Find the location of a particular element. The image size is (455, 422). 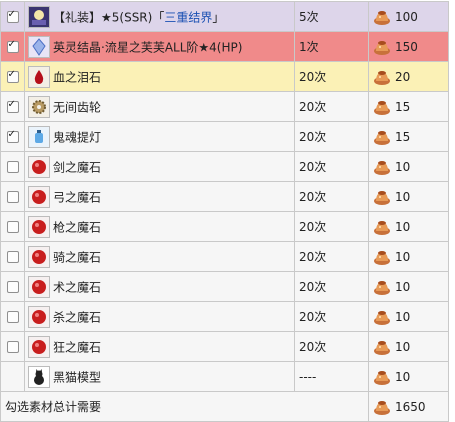

item-link: 三重结界 is located at coordinates (188, 17).